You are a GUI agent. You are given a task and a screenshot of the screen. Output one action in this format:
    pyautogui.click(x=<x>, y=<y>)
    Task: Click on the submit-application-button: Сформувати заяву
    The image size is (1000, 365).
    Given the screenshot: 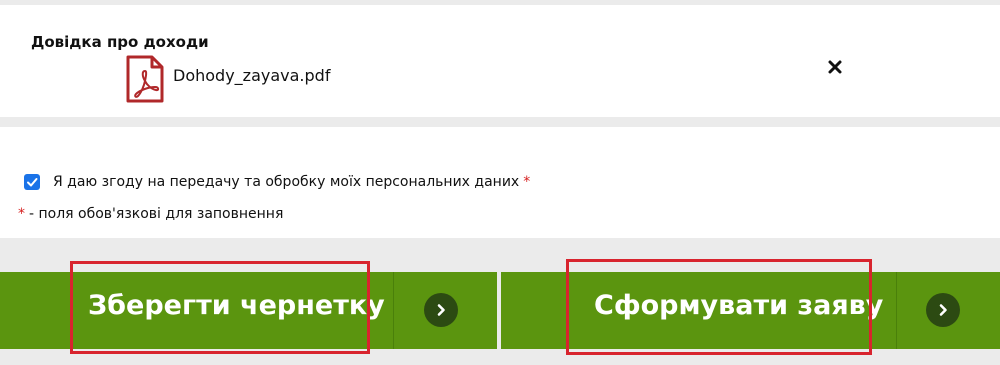 What is the action you would take?
    pyautogui.click(x=750, y=310)
    